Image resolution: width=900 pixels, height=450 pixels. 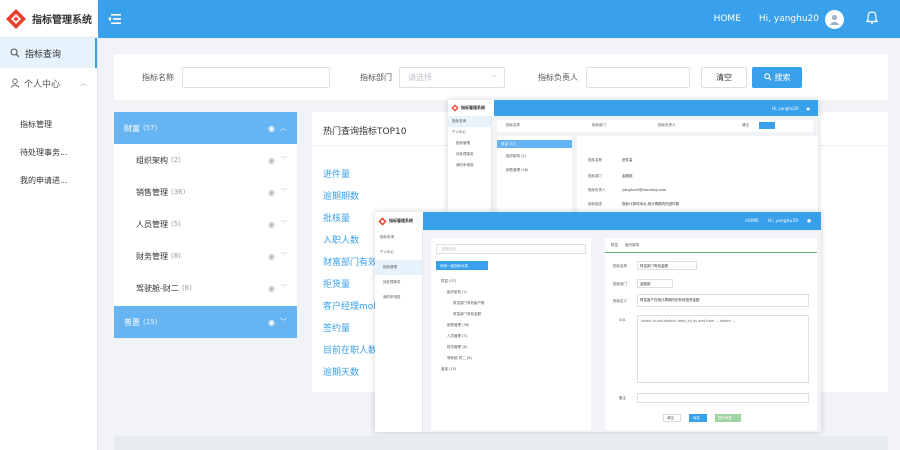 What do you see at coordinates (454, 265) in the screenshot?
I see `overlay-add-button-label: 添加一级指标分类` at bounding box center [454, 265].